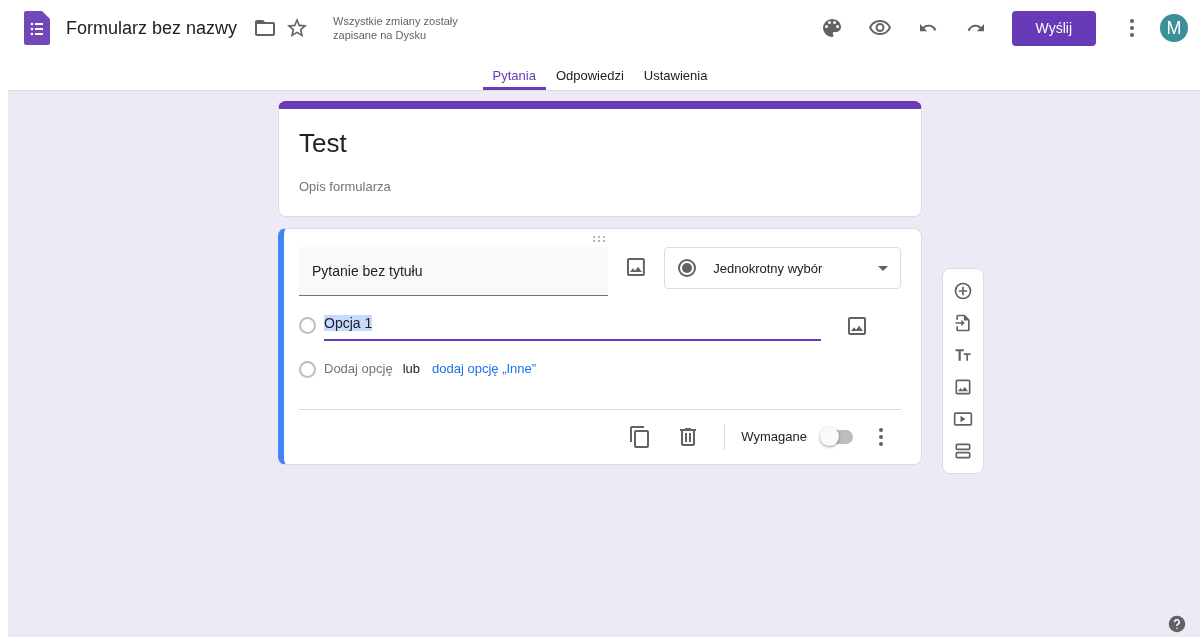  What do you see at coordinates (963, 451) in the screenshot?
I see `section-icon` at bounding box center [963, 451].